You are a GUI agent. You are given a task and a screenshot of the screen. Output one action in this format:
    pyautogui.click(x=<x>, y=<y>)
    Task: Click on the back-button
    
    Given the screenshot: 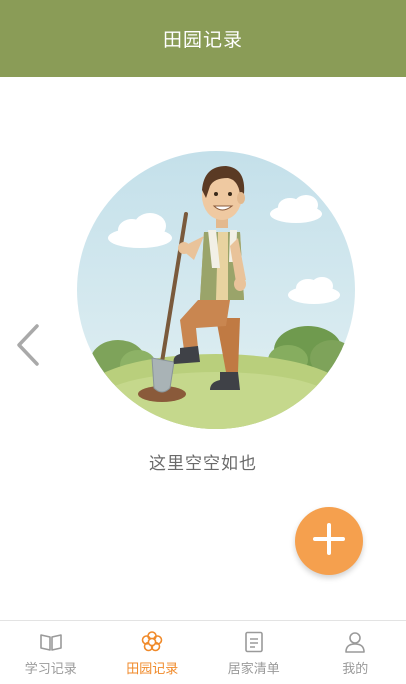 What is the action you would take?
    pyautogui.click(x=28, y=347)
    